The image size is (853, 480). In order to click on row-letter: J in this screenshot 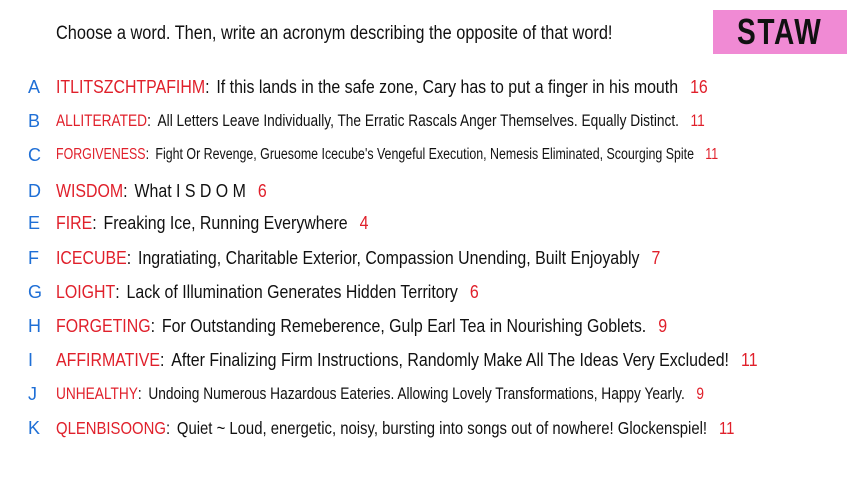, I will do `click(32, 393)`.